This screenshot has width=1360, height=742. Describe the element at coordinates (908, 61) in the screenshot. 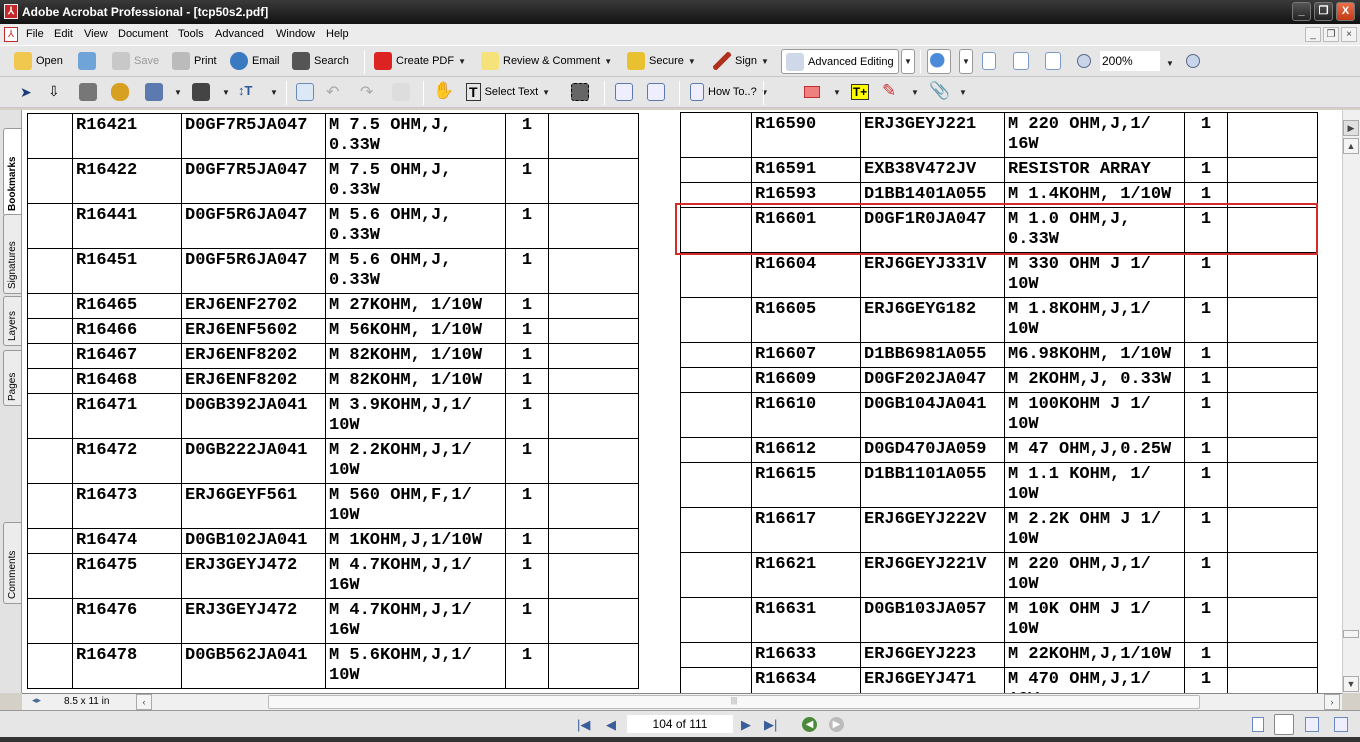

I see `advanced-editing-dropdown: ▼` at that location.